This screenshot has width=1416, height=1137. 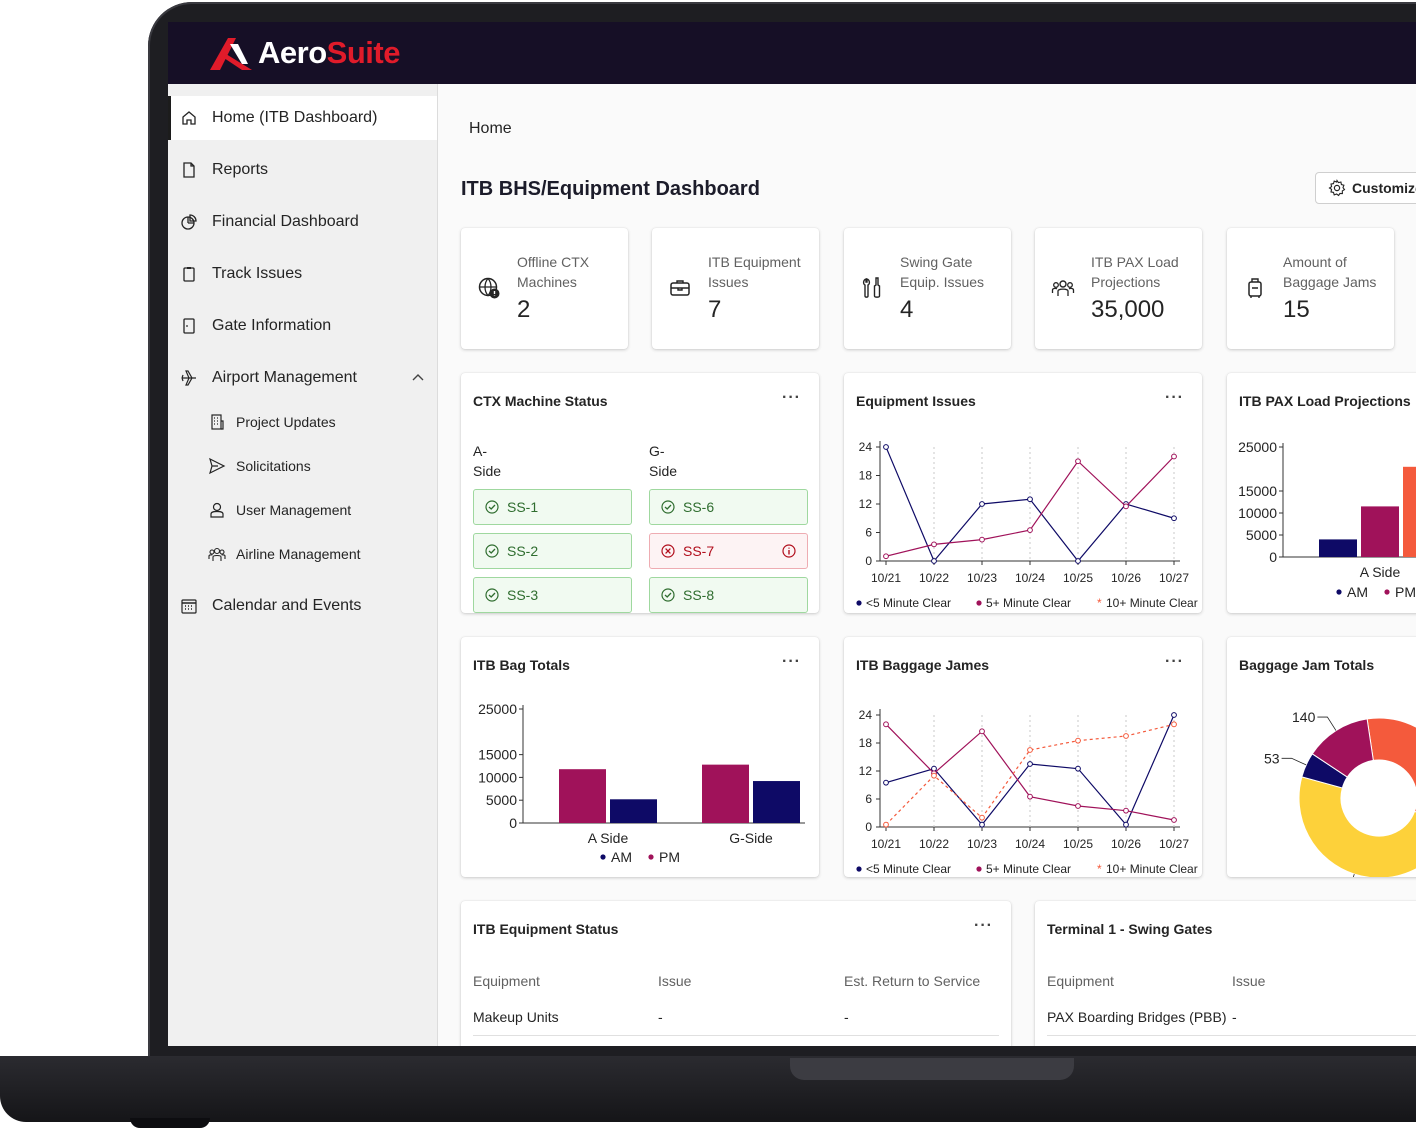 I want to click on machine-name: SS-3, so click(x=523, y=595).